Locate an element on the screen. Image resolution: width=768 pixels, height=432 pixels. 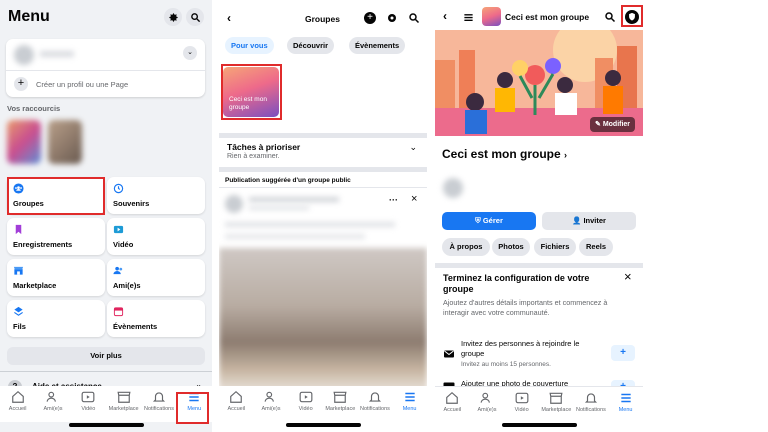
tile-label: Ami(e)s is located at coordinates (127, 285).